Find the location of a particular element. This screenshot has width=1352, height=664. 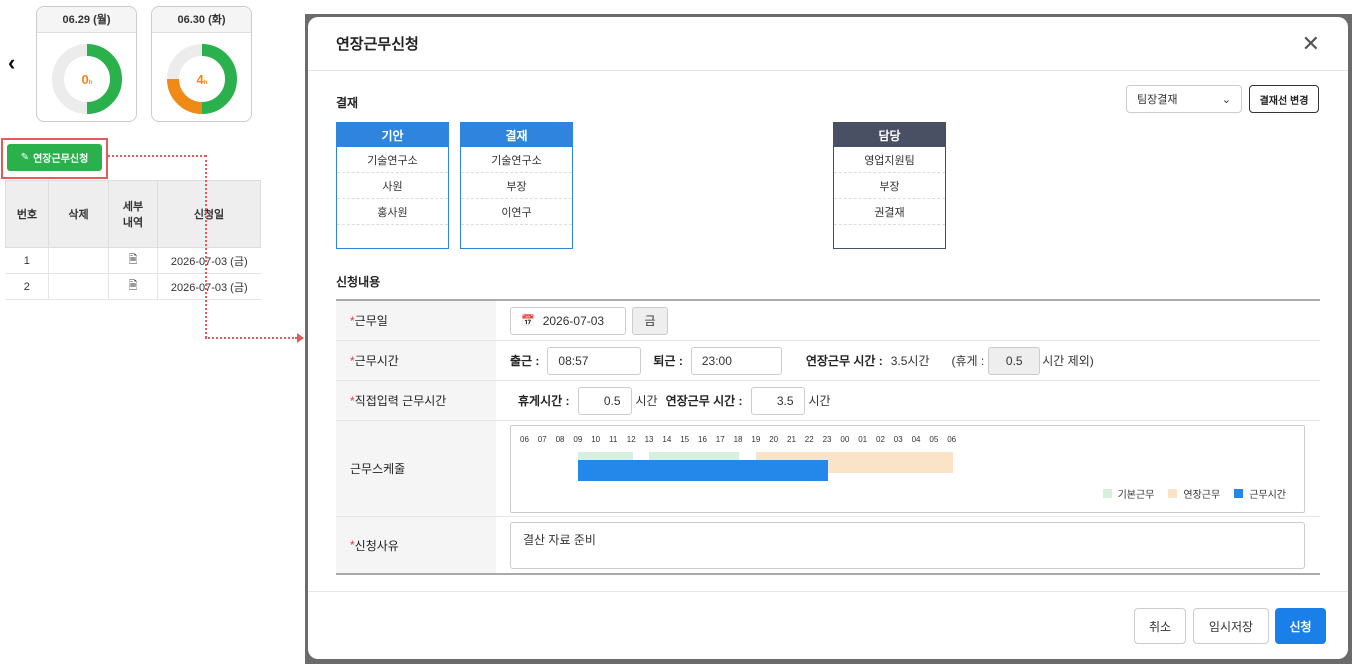

modal-footer: 취소 임시저장 신청 is located at coordinates (828, 625).